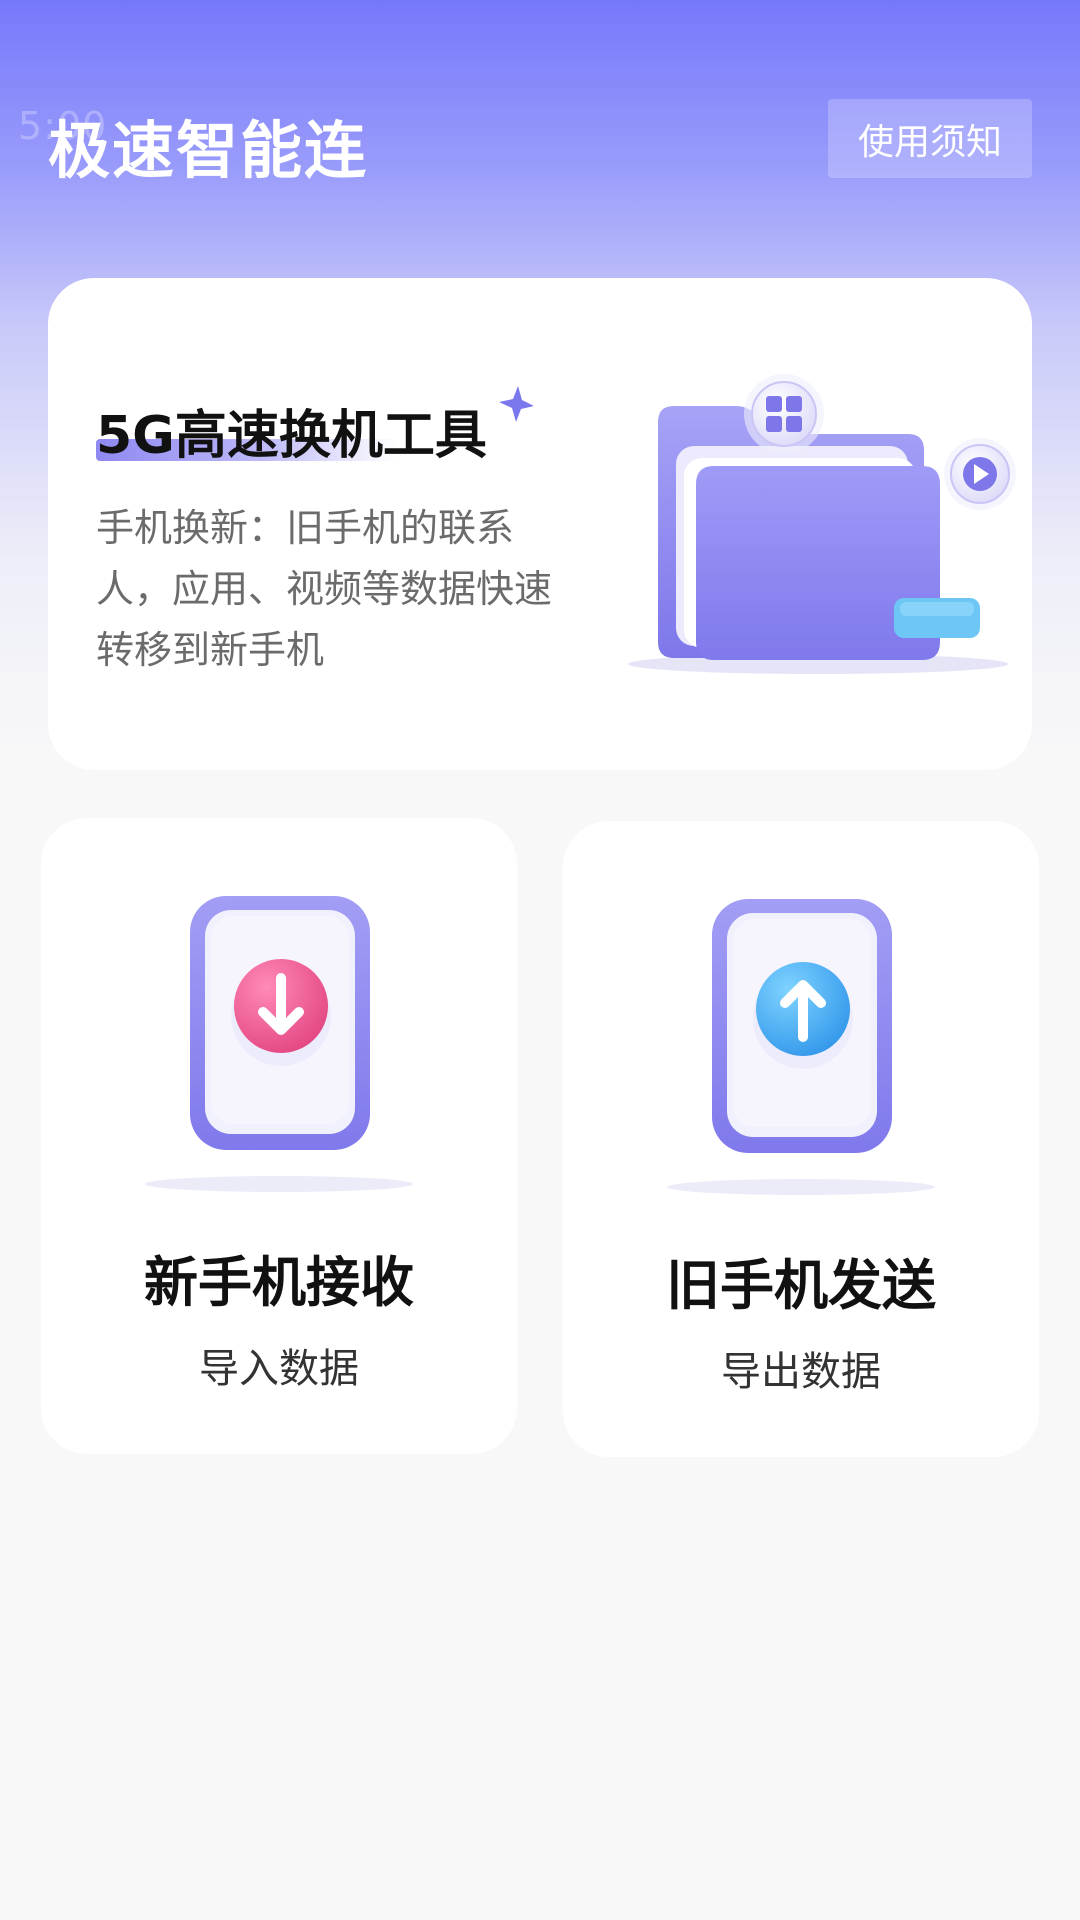 This screenshot has width=1080, height=1920. Describe the element at coordinates (291, 436) in the screenshot. I see `hero-title: 5G高速换机工具` at that location.